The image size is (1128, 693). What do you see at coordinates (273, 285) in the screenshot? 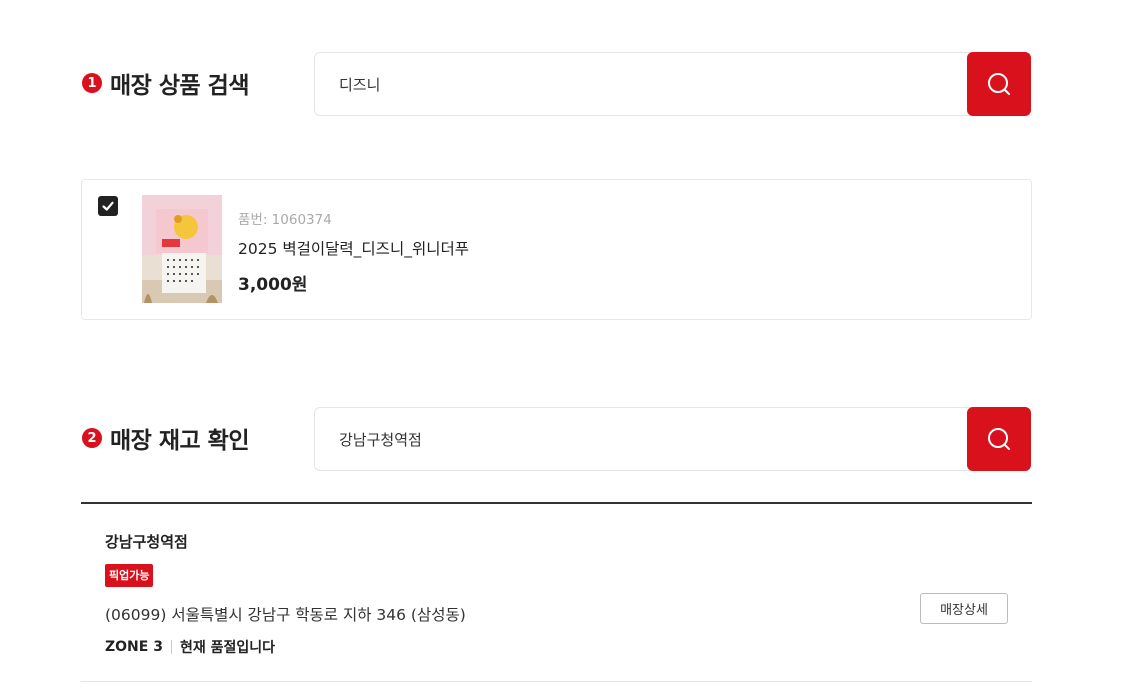
I see `product-price: 3,000원` at bounding box center [273, 285].